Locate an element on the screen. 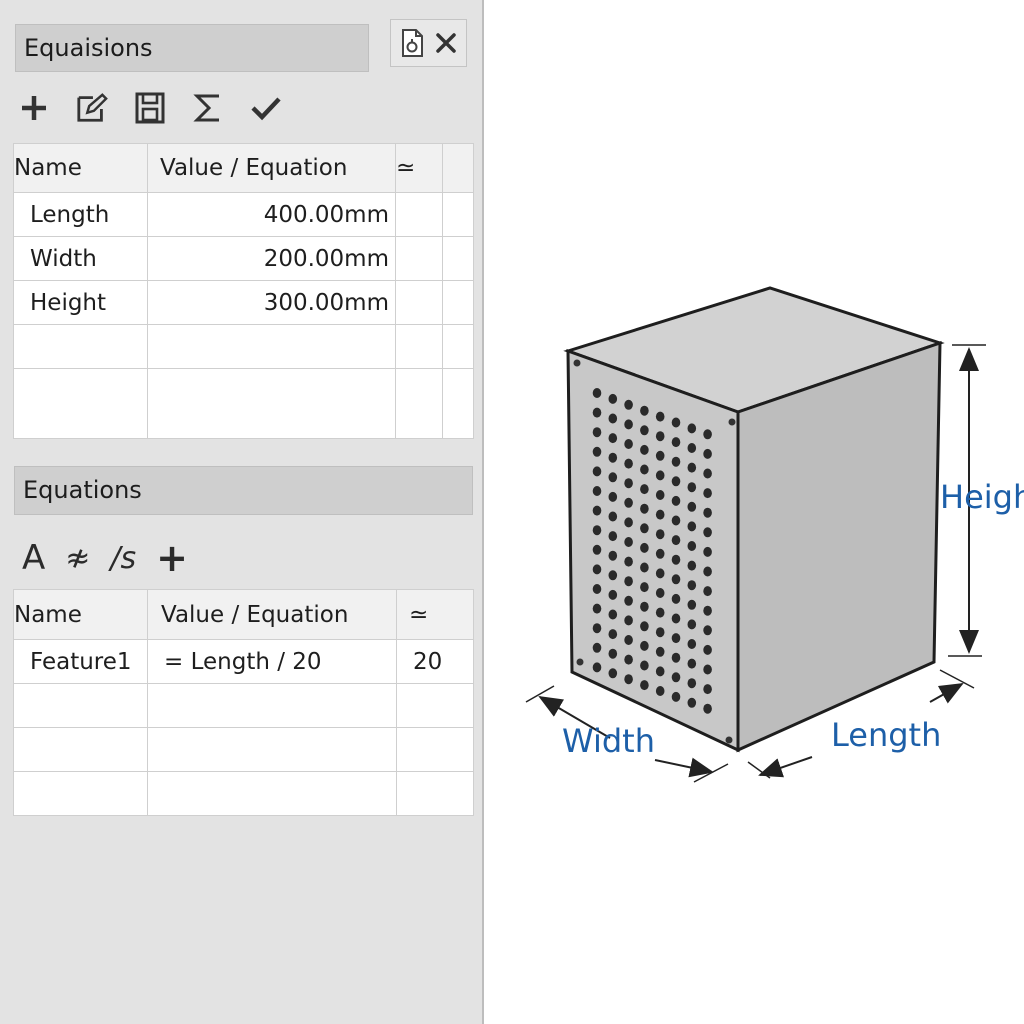 The height and width of the screenshot is (1024, 1024). add-equation-icon: + is located at coordinates (172, 558).